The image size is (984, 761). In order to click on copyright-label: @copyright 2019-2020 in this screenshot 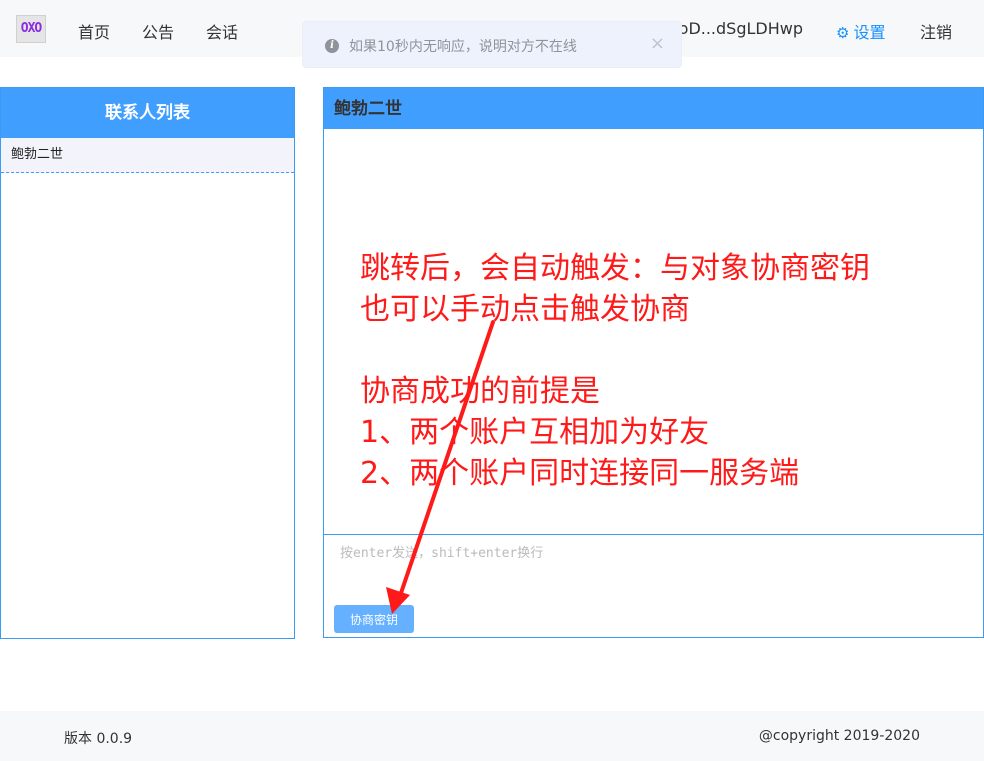, I will do `click(839, 736)`.